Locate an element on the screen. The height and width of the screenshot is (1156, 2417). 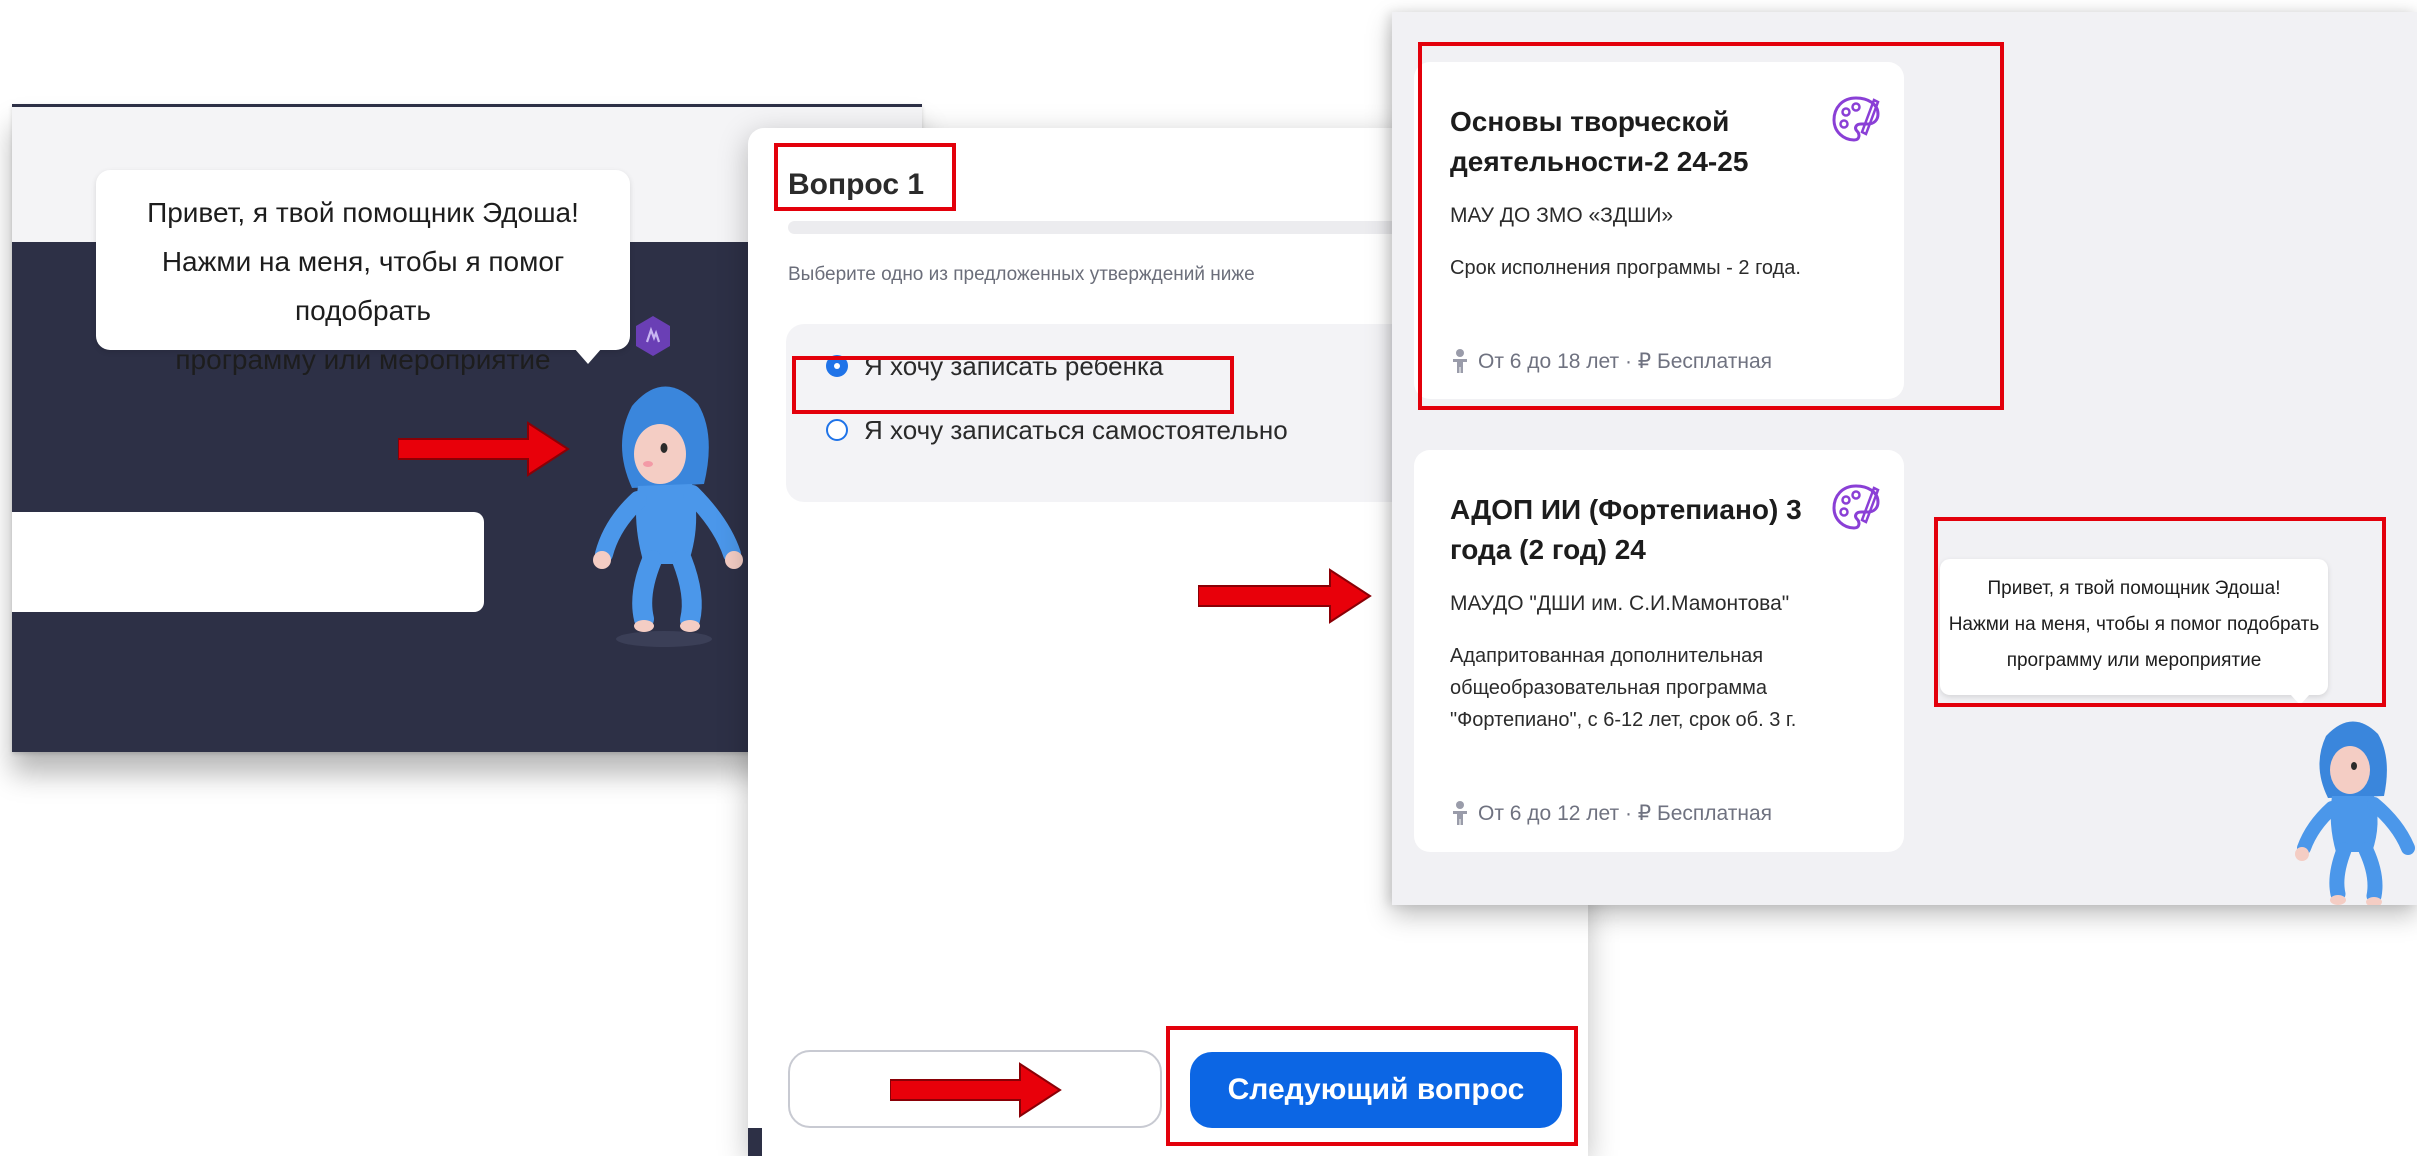
highlight-selected-option is located at coordinates (1013, 385).